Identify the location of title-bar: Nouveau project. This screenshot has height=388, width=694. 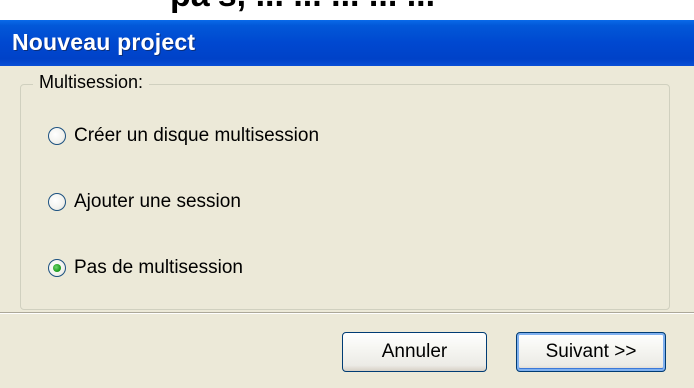
(347, 43).